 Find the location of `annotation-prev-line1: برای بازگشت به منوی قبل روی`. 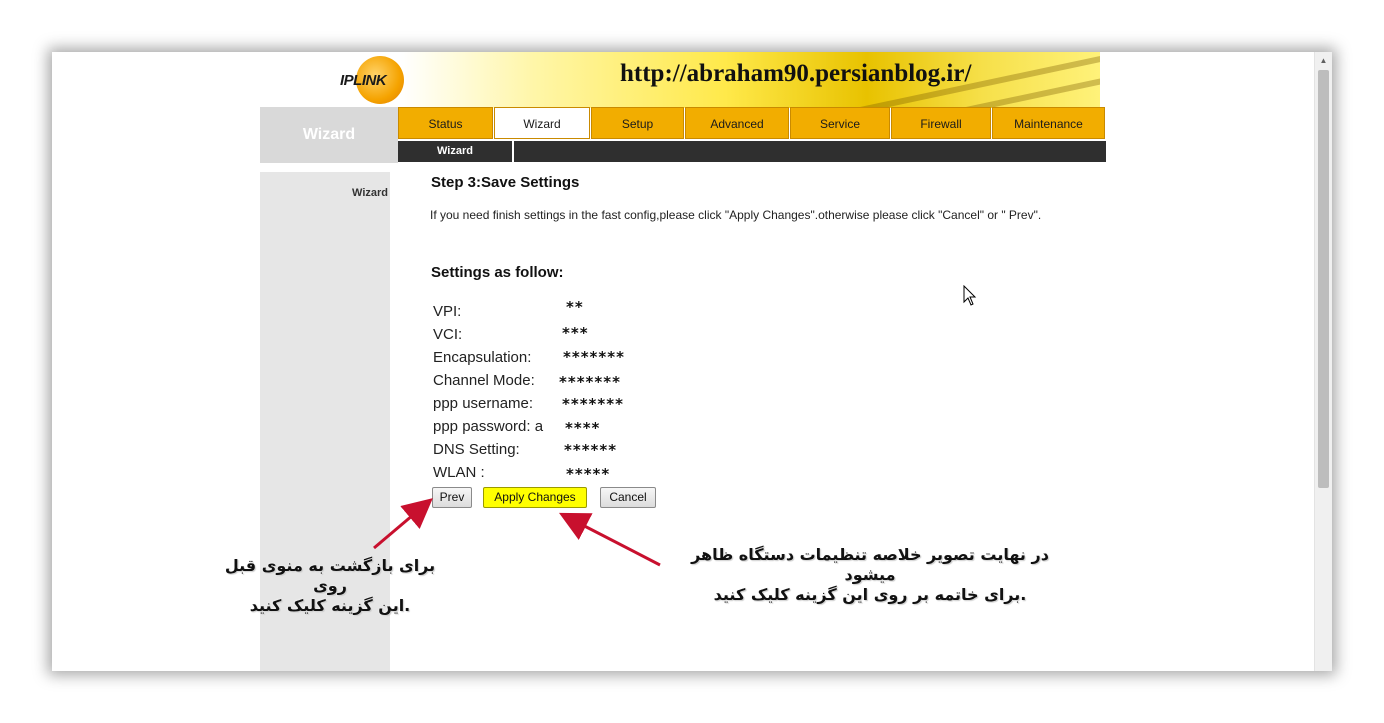

annotation-prev-line1: برای بازگشت به منوی قبل روی is located at coordinates (330, 575).